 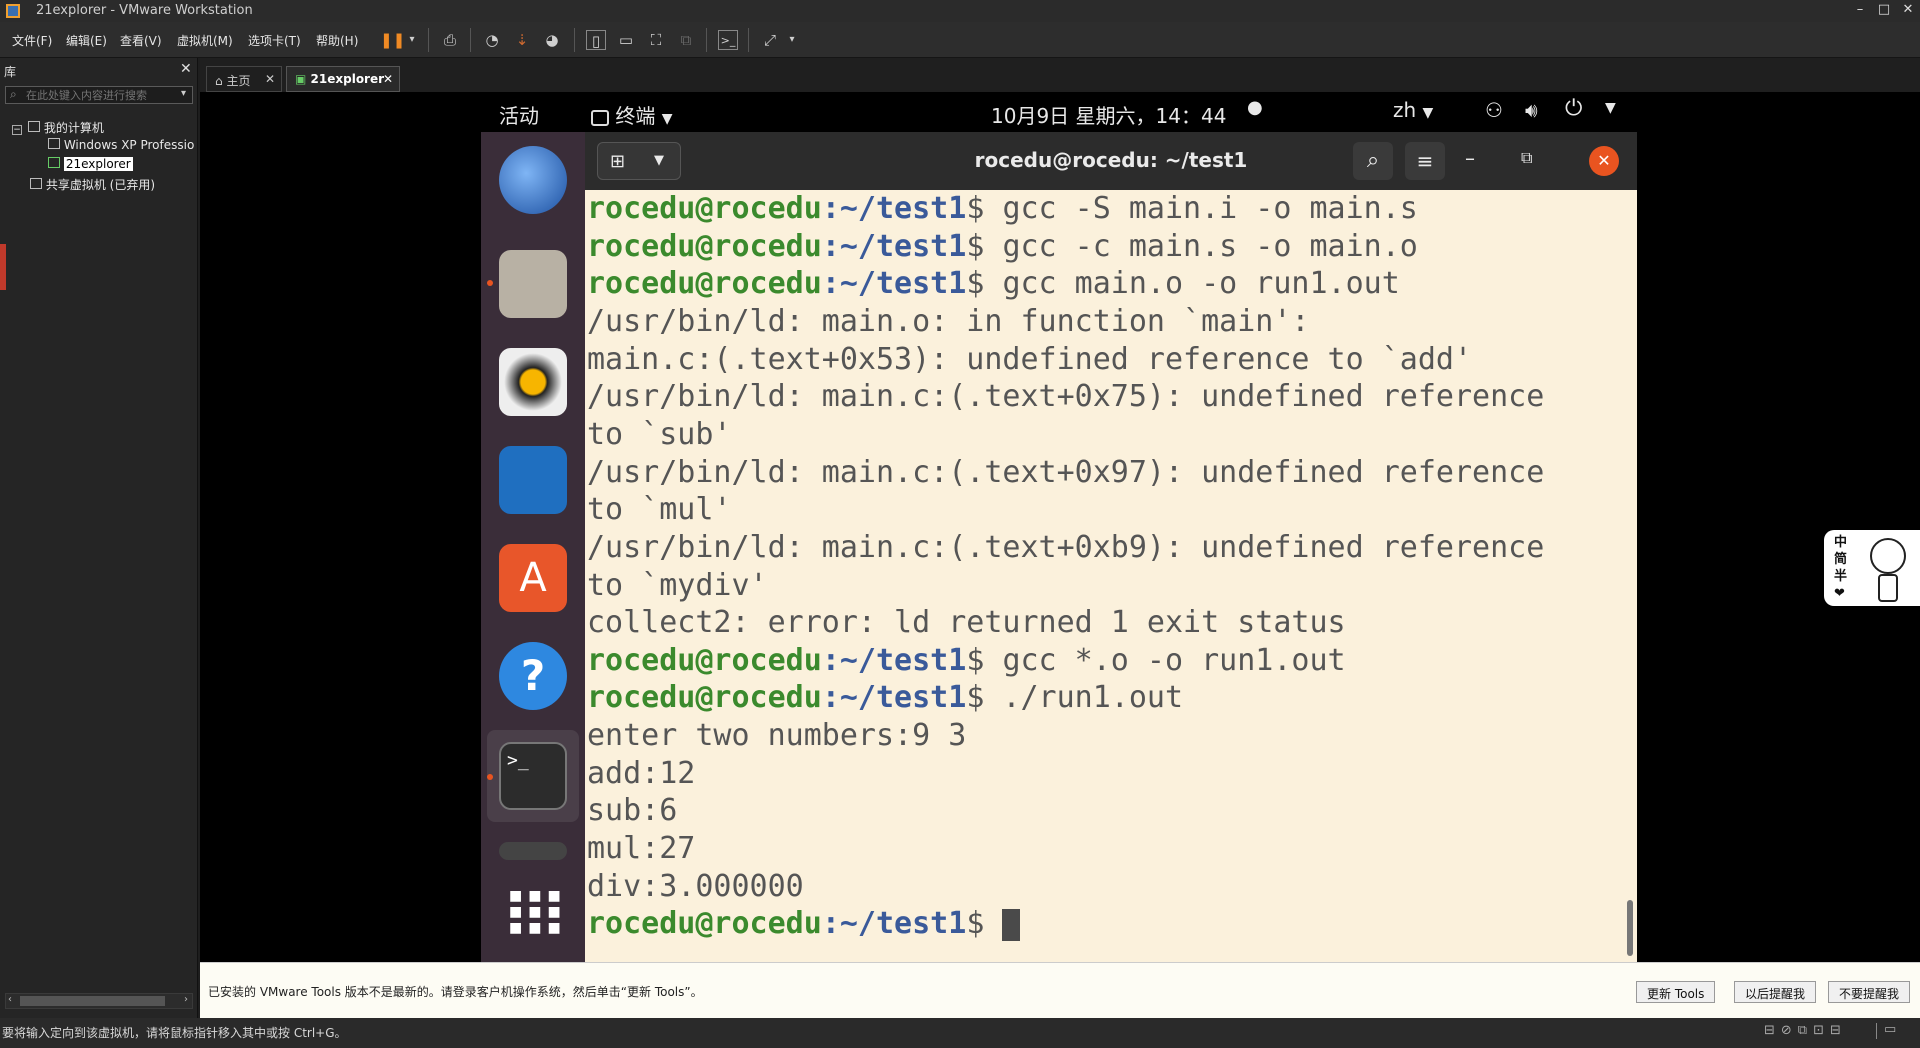 I want to click on terminal-headerbar: ⊞ ▼ rocedu@rocedu: ~/test1 ⌕ ≡ – ⧉ ✕, so click(x=1111, y=161).